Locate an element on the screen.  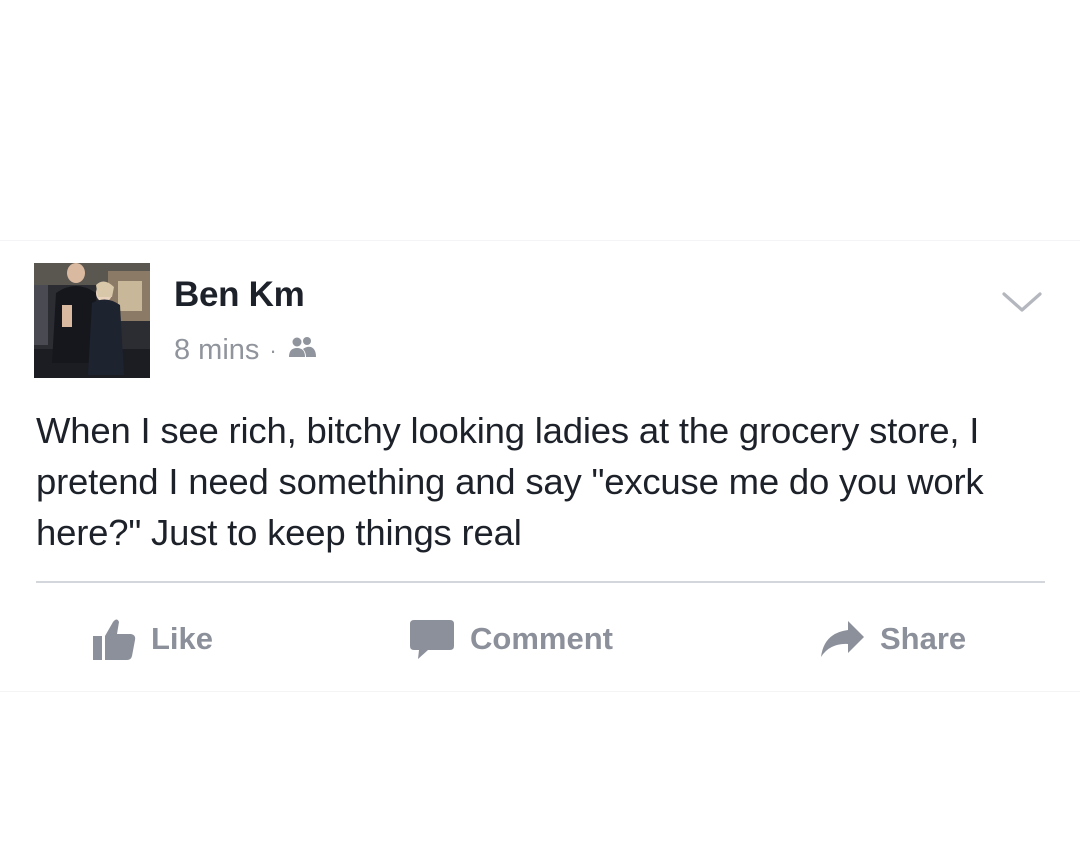
post-meta: 8 mins · is located at coordinates (245, 350).